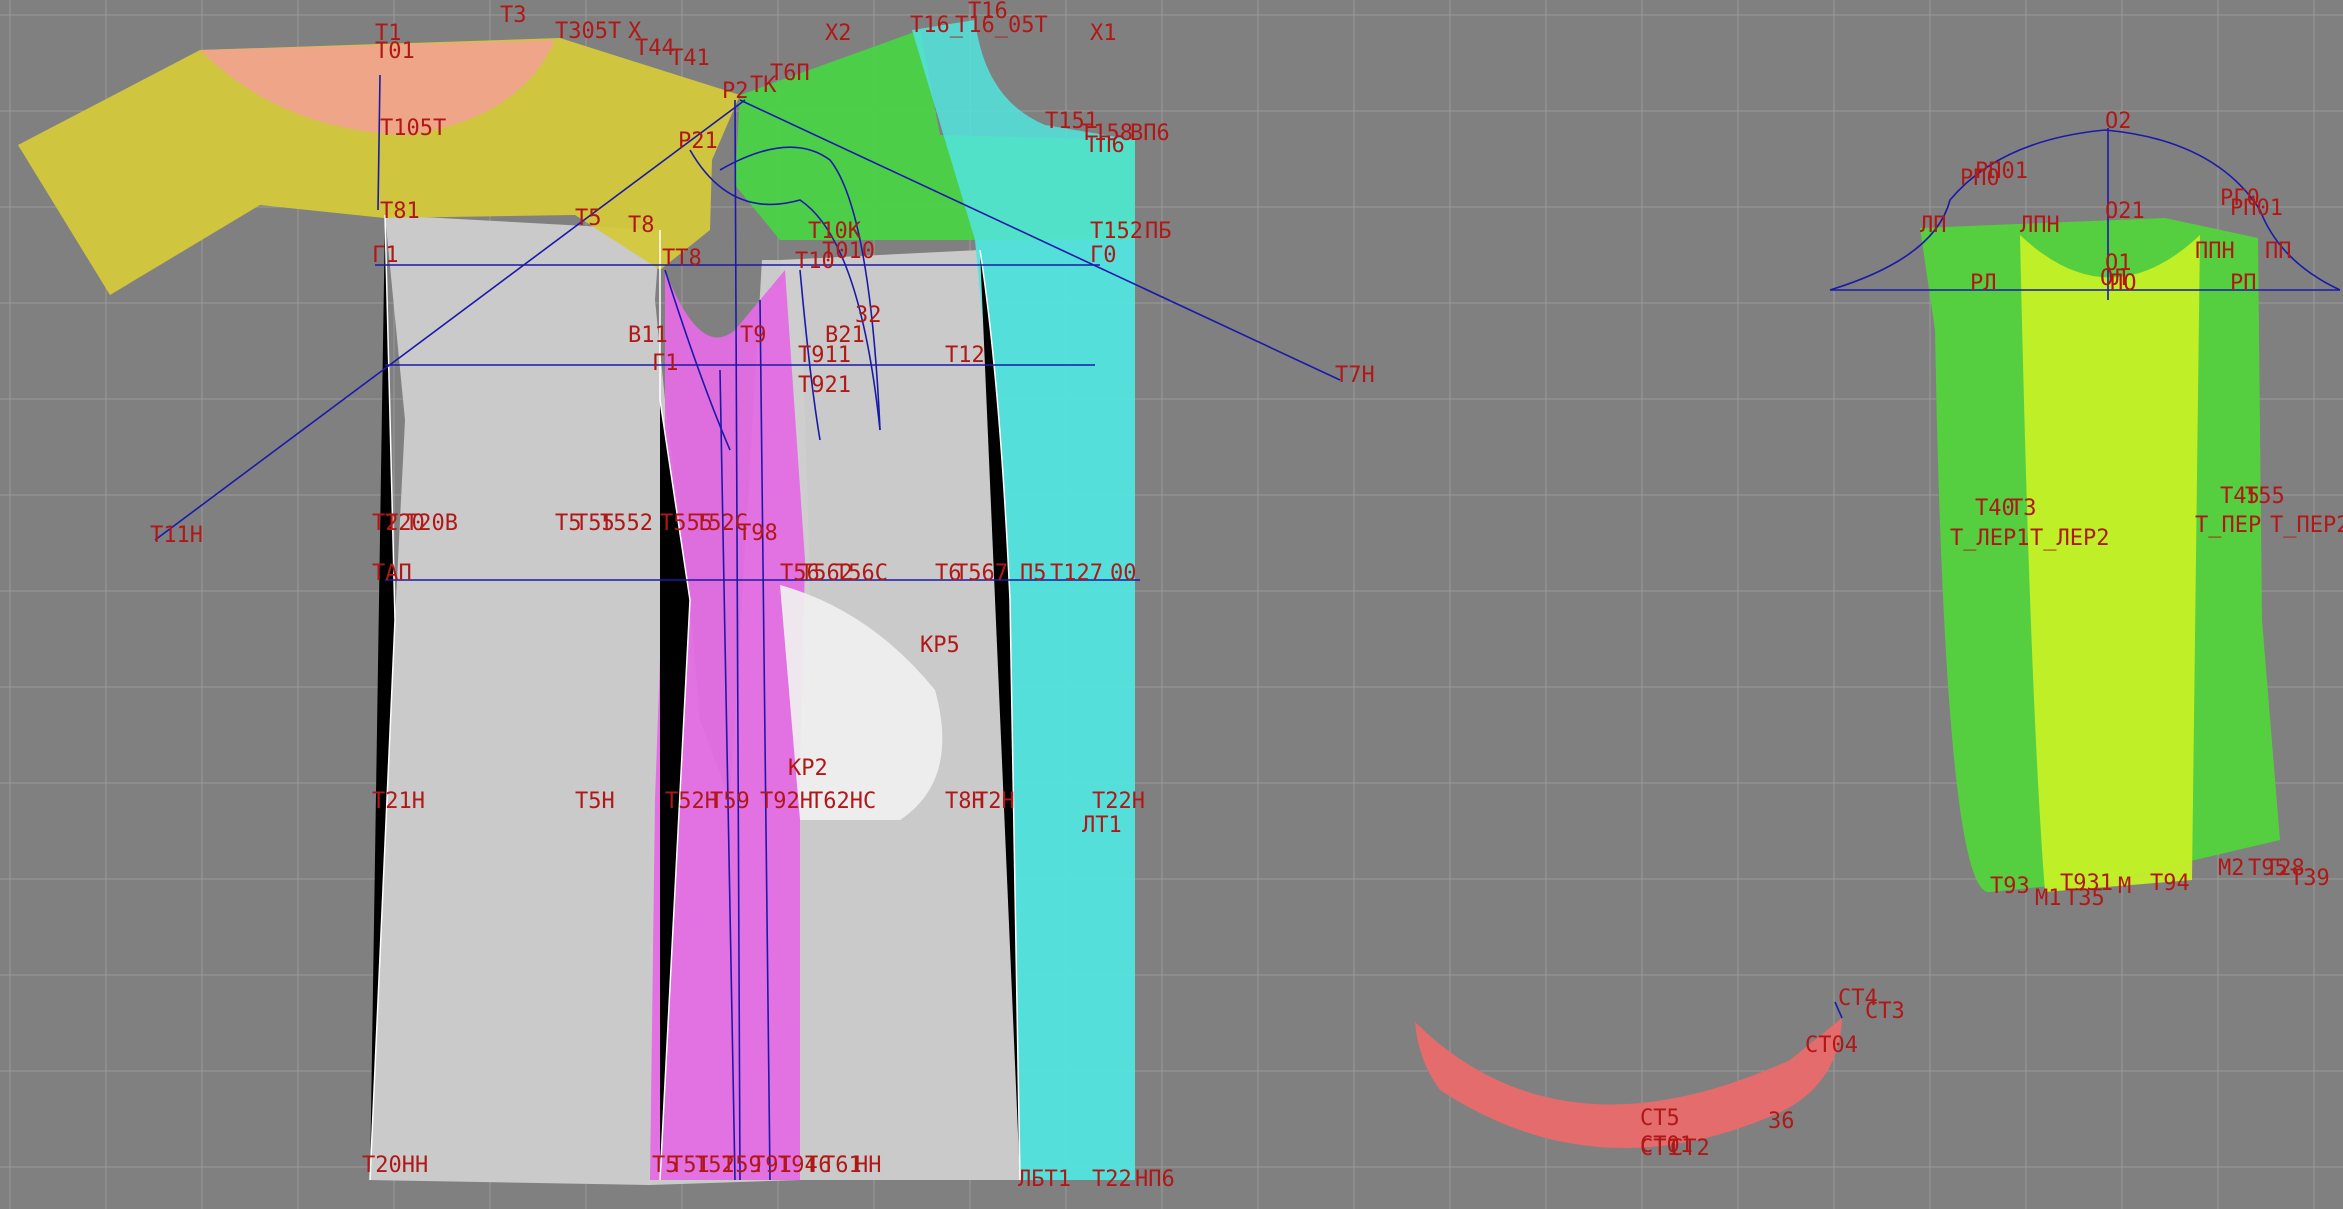  What do you see at coordinates (2306, 525) in the screenshot?
I see `label-T-PER2: T_ПЕР2` at bounding box center [2306, 525].